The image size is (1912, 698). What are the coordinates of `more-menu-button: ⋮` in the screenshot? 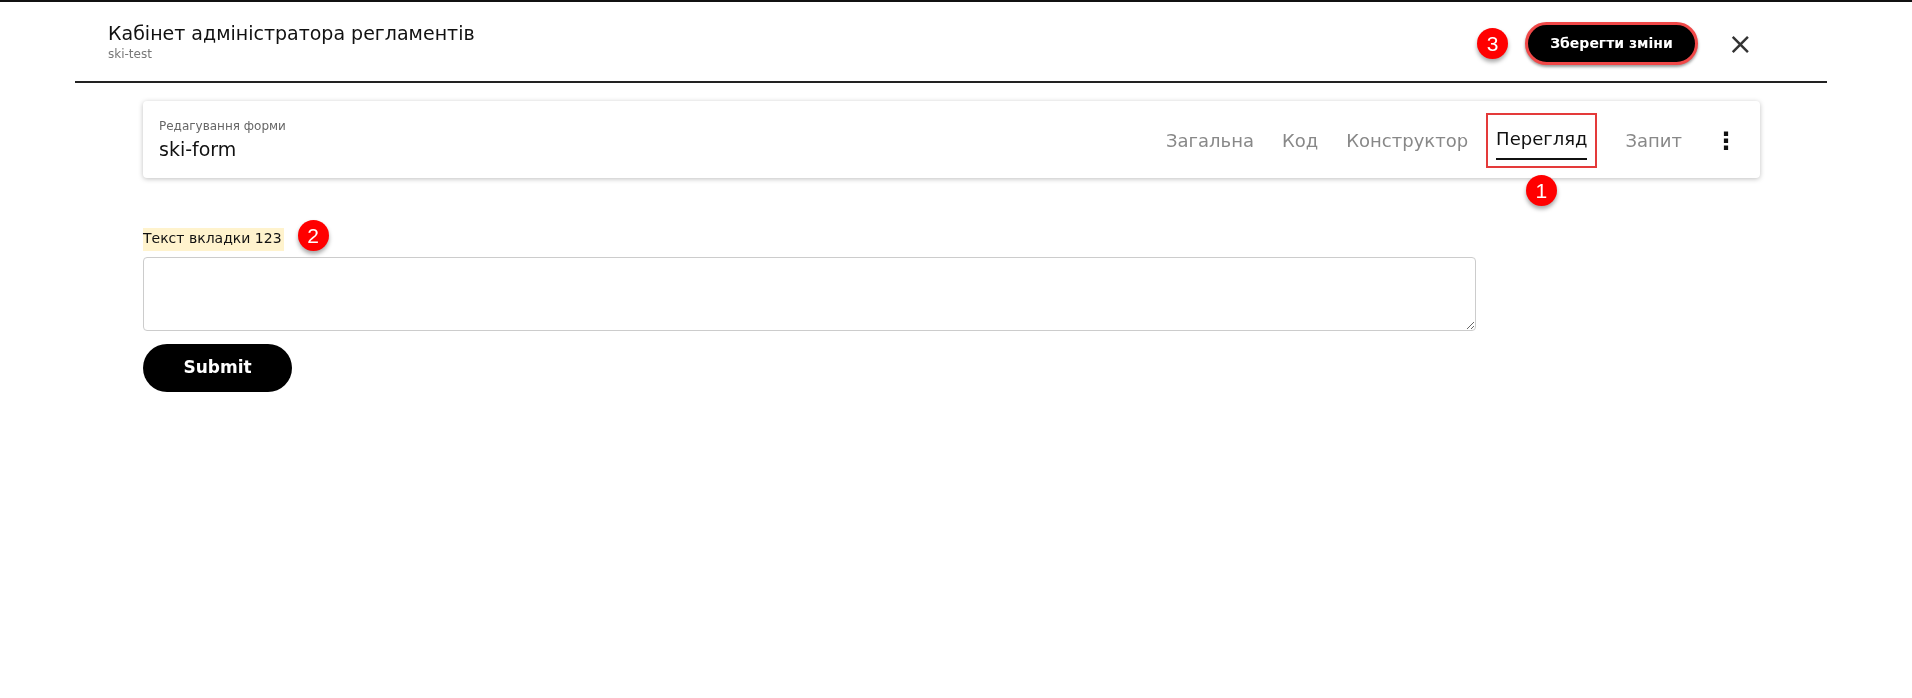 It's located at (1726, 140).